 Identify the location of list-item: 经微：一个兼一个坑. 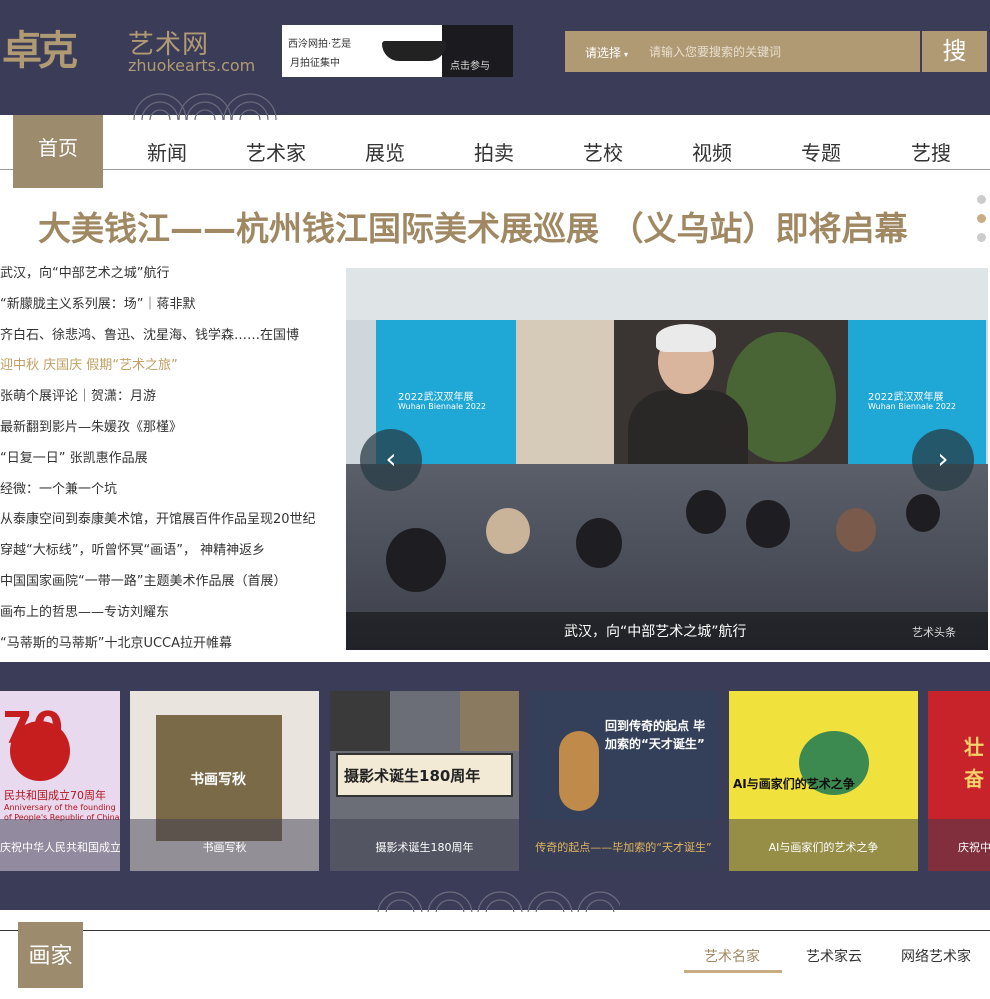
(165, 495).